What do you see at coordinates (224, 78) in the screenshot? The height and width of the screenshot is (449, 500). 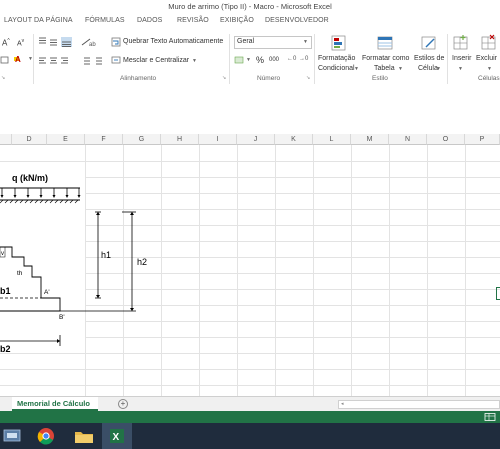 I see `alignment-dialog-launcher-icon: ↘` at bounding box center [224, 78].